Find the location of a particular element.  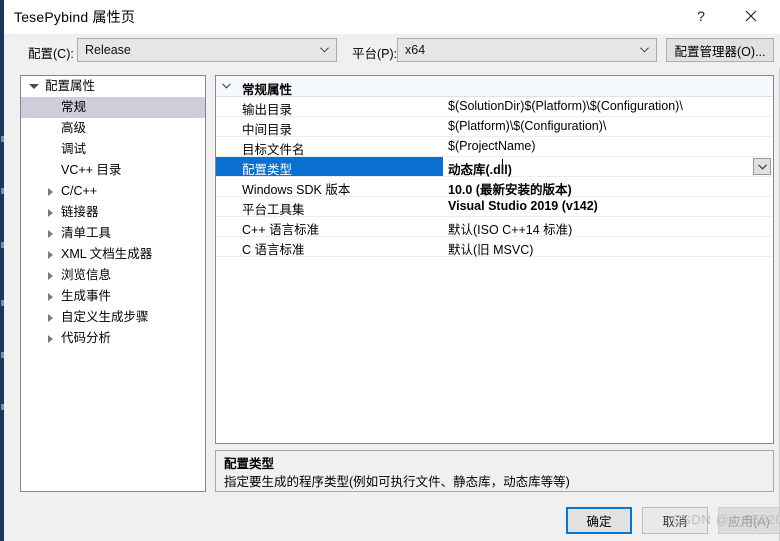

title-bar: TesePybind 属性页 ? is located at coordinates (392, 17).